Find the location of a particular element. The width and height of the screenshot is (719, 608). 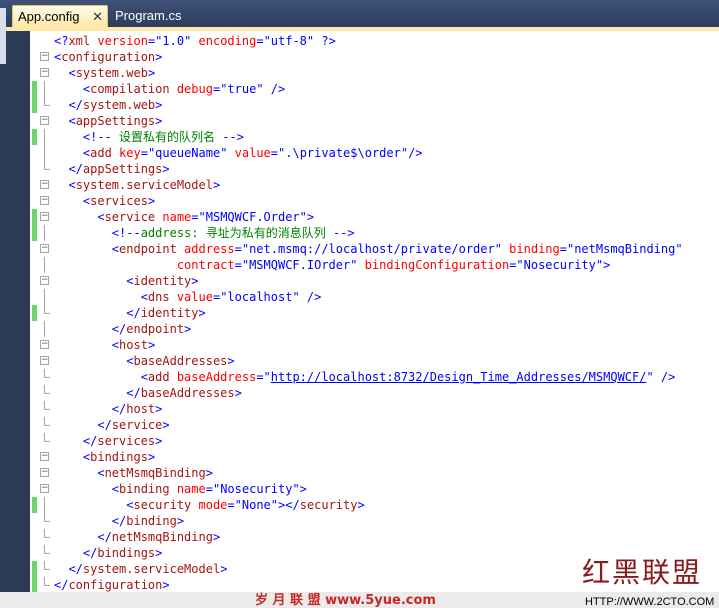

code-token: contract is located at coordinates (144, 265).